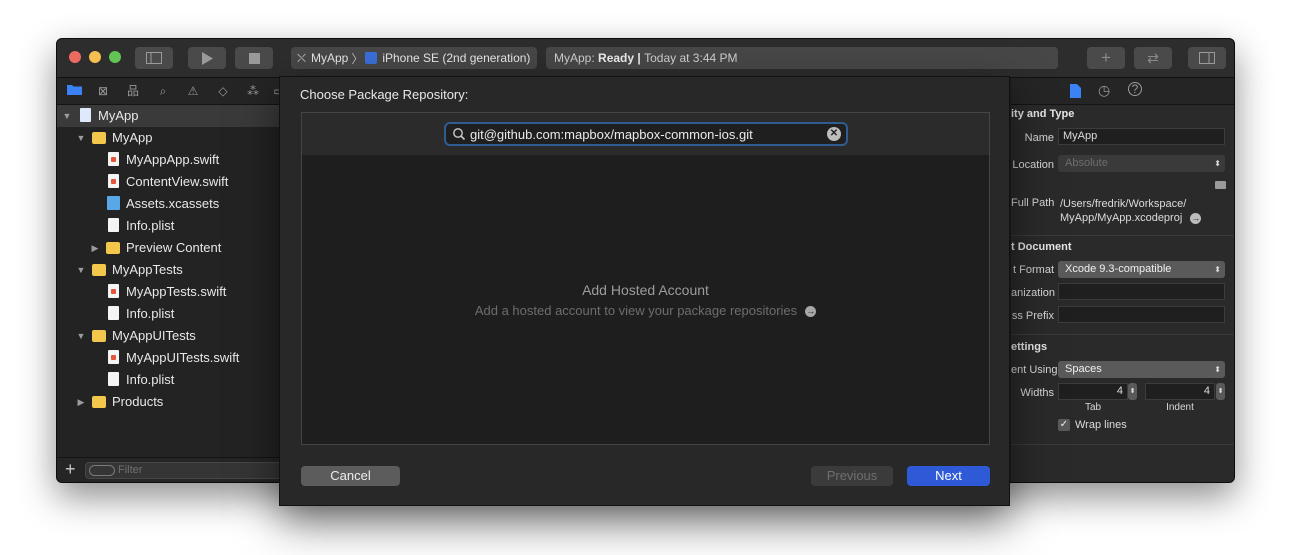 The width and height of the screenshot is (1289, 555). I want to click on tree-item-folder: ▶ Products, so click(169, 402).